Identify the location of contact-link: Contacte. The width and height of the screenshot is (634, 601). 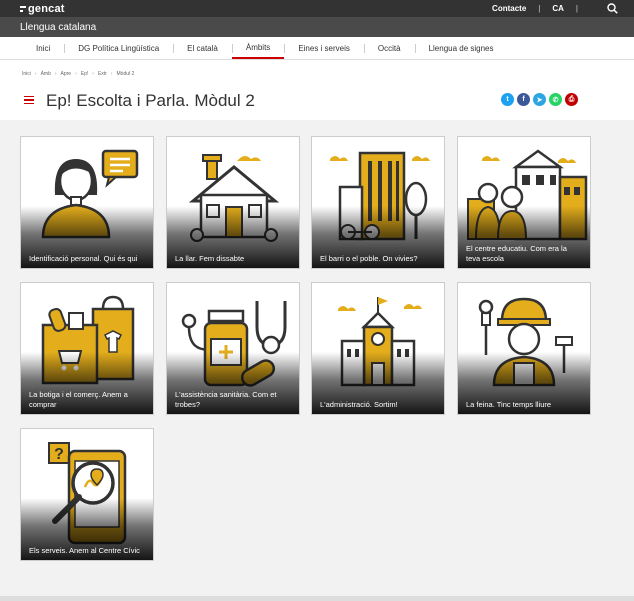
(509, 8).